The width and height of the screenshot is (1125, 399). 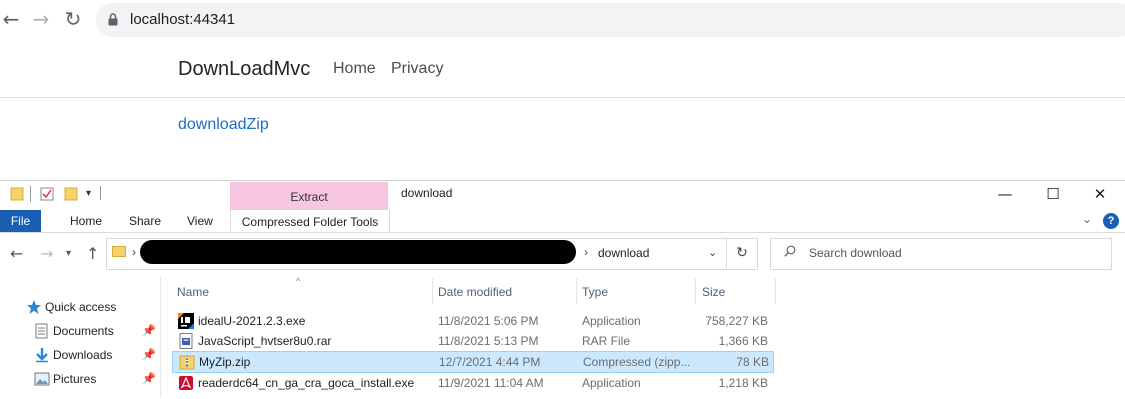 What do you see at coordinates (1100, 194) in the screenshot?
I see `close-icon: ✕` at bounding box center [1100, 194].